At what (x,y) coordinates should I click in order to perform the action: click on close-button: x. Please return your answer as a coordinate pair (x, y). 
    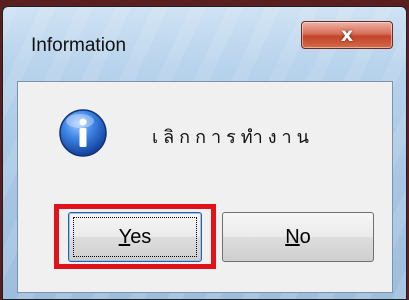
    Looking at the image, I should click on (347, 35).